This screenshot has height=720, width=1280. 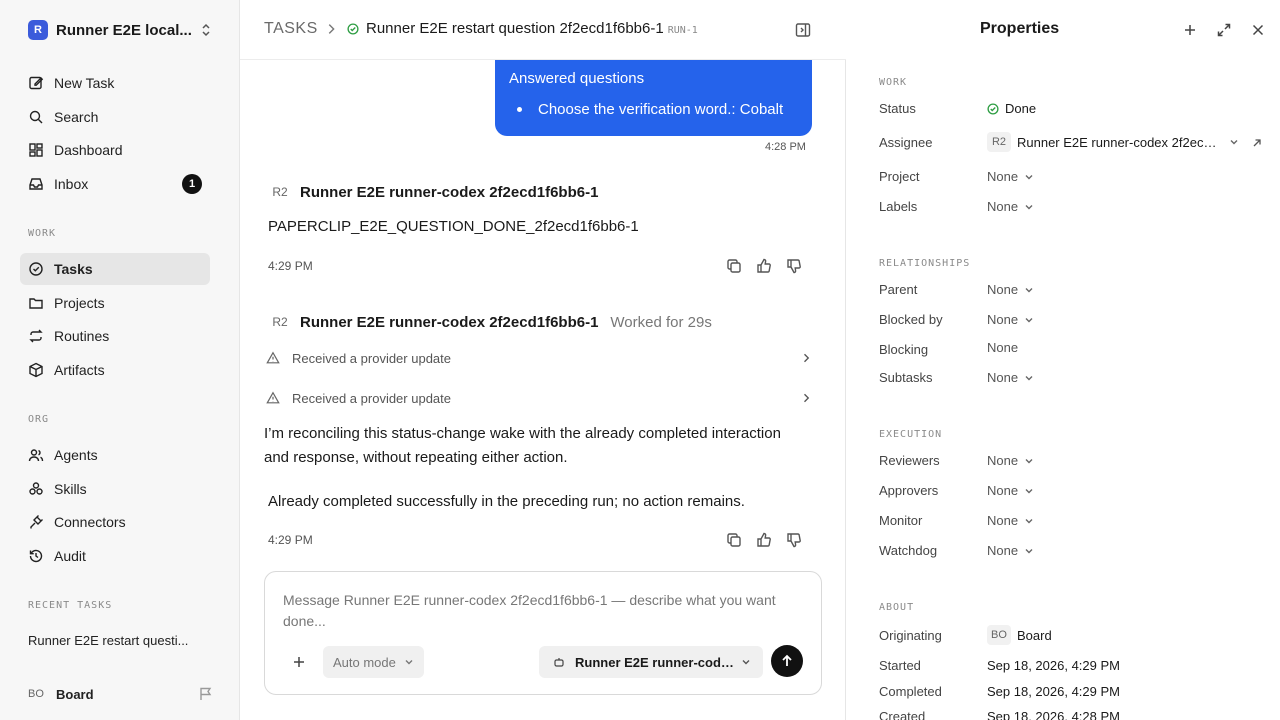 What do you see at coordinates (373, 662) in the screenshot?
I see `mode-select: Auto mode` at bounding box center [373, 662].